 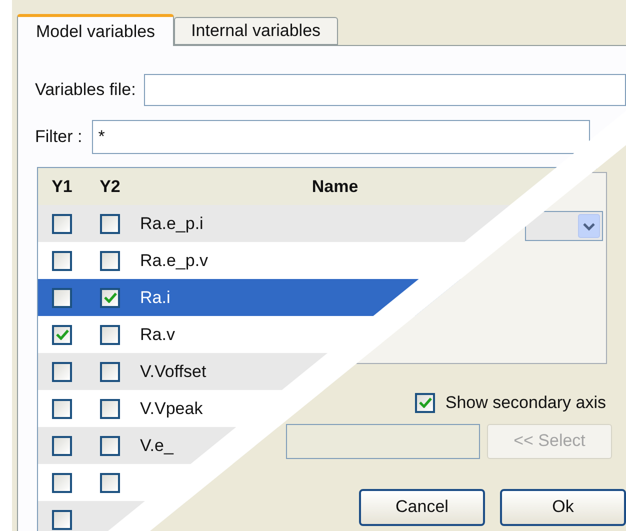 What do you see at coordinates (156, 445) in the screenshot?
I see `table-cell-text: V.e_` at bounding box center [156, 445].